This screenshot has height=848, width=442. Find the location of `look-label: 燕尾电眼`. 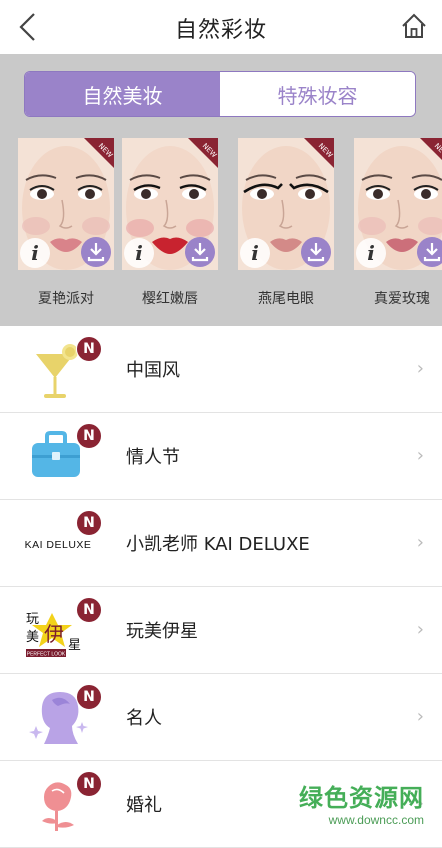

look-label: 燕尾电眼 is located at coordinates (286, 299).